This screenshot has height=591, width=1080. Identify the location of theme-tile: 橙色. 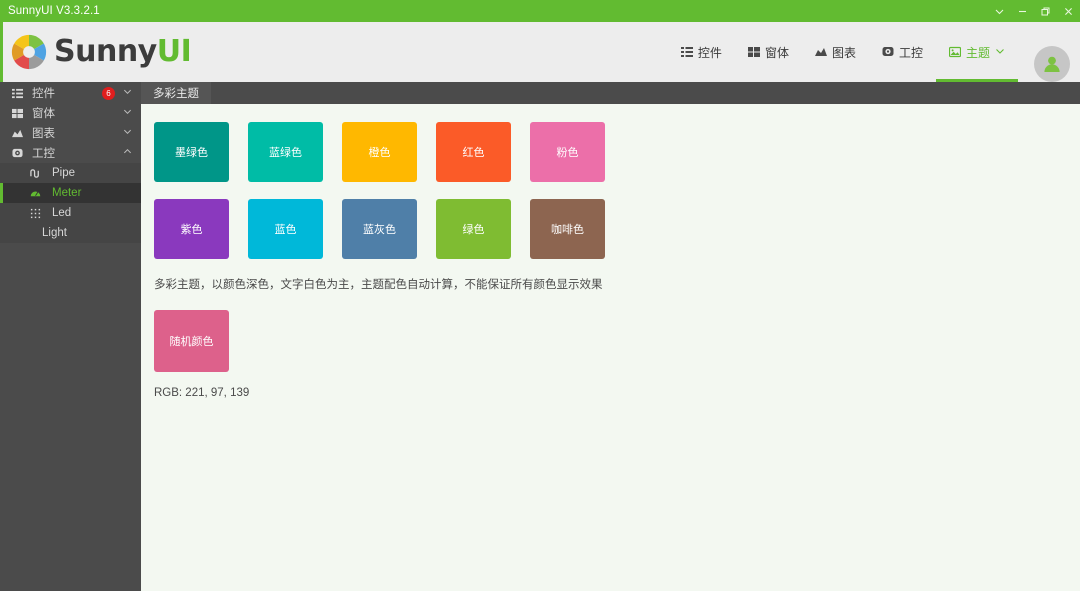
(379, 152).